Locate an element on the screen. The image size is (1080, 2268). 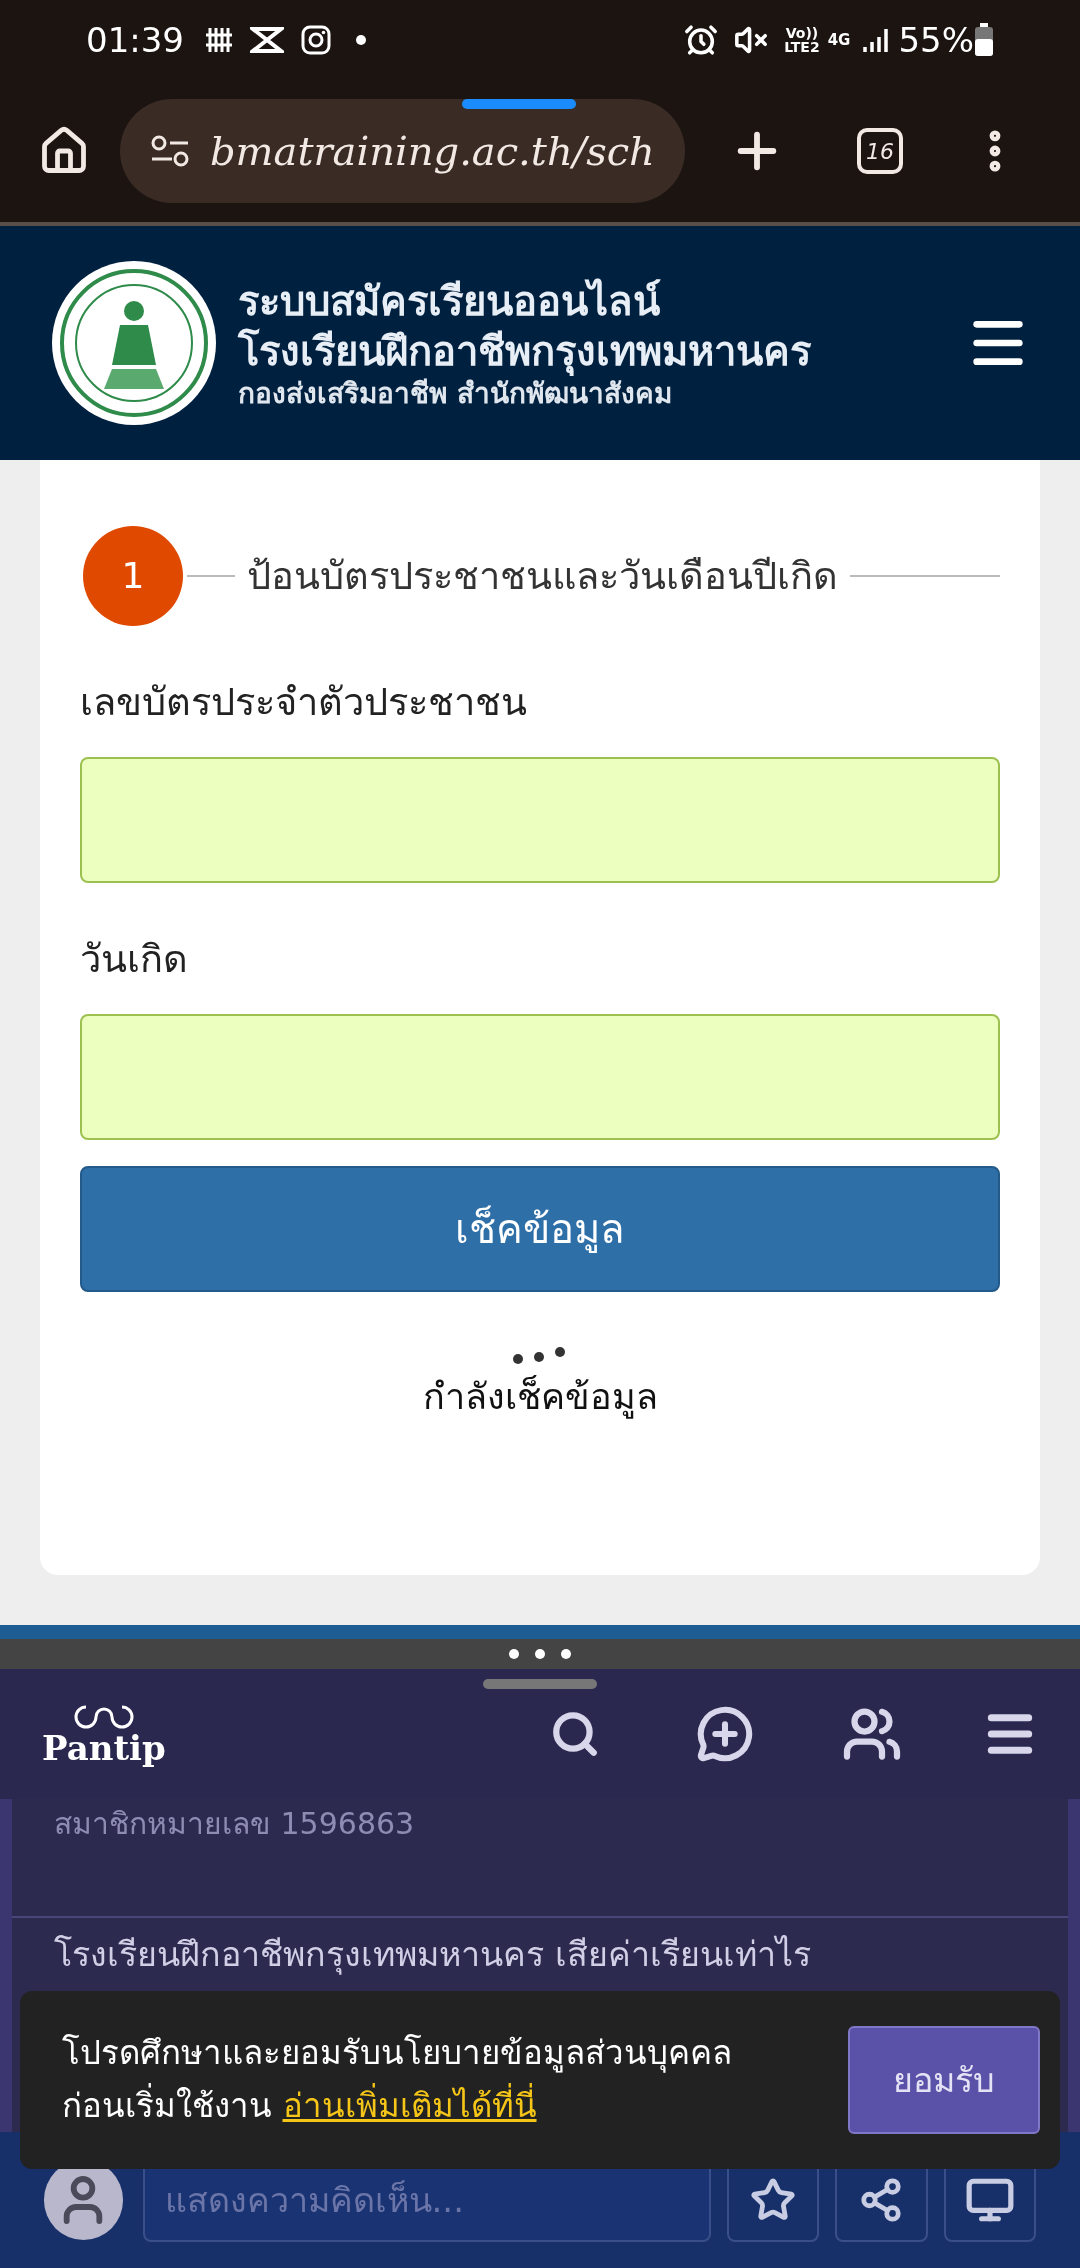
battery-icon is located at coordinates (984, 40).